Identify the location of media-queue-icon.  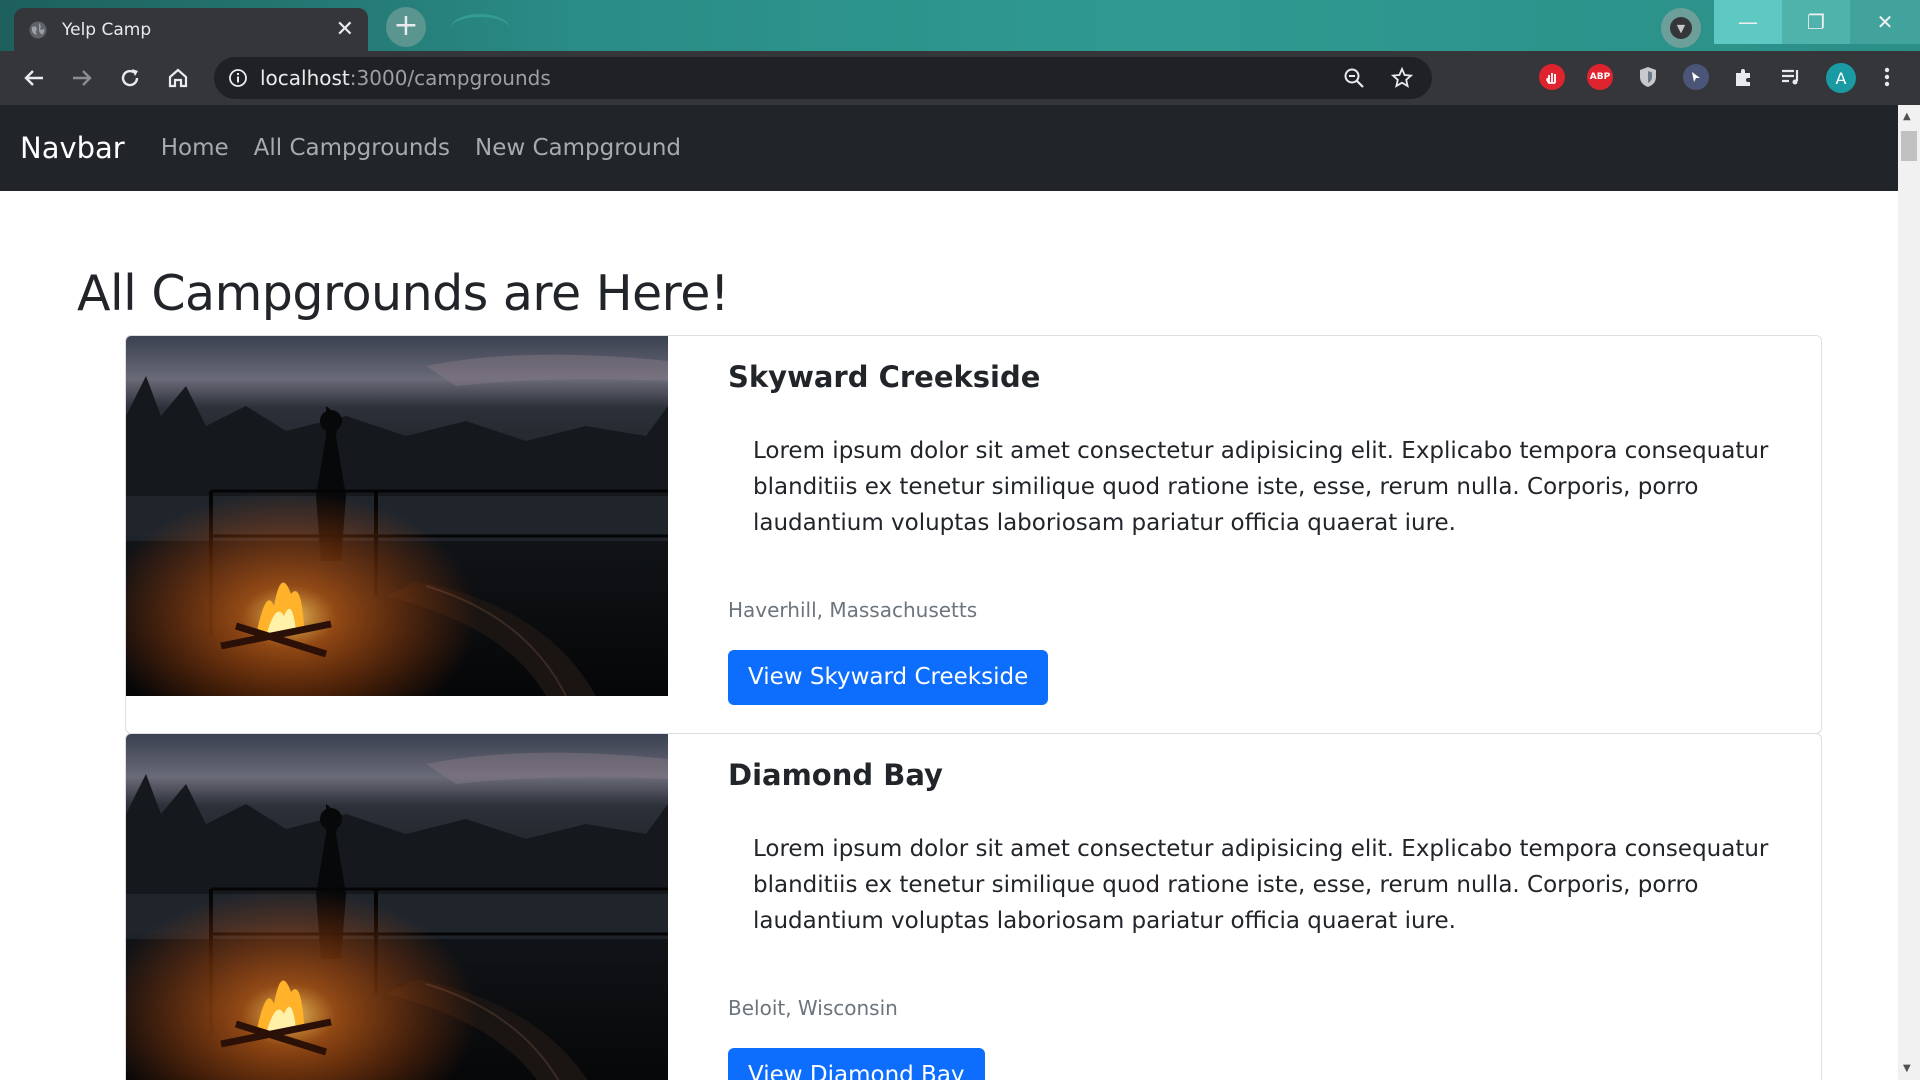
(1790, 77).